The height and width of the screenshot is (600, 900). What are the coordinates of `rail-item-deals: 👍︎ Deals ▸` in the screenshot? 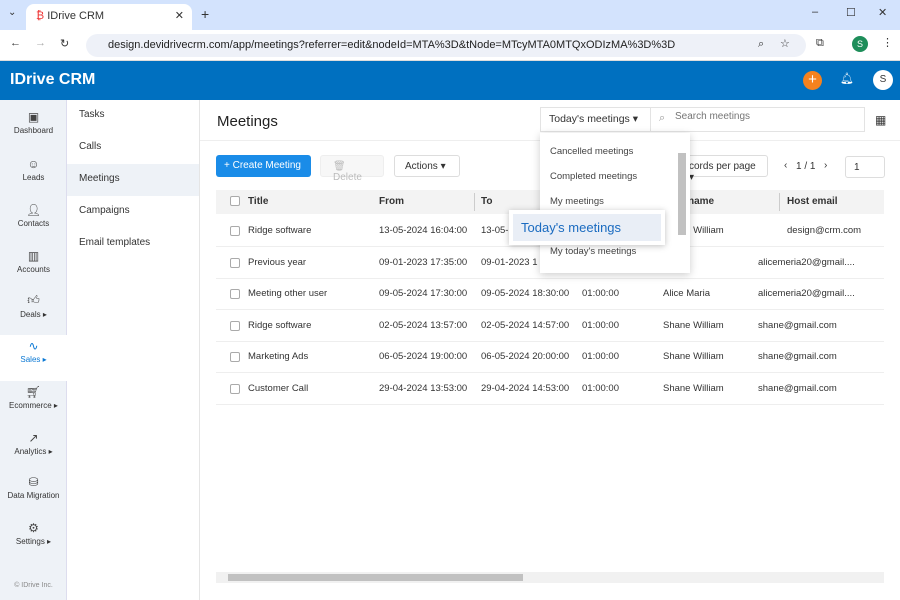 It's located at (33, 312).